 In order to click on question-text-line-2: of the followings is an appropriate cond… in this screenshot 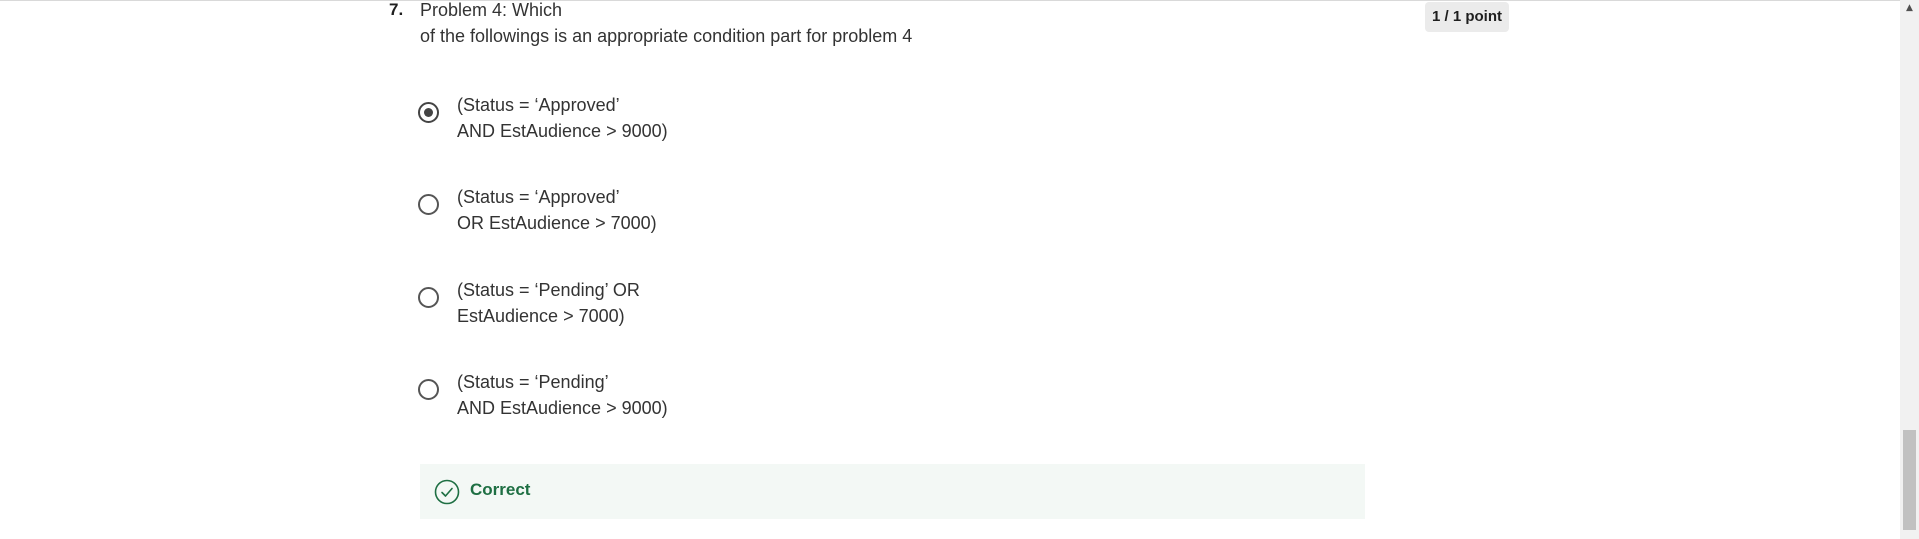, I will do `click(666, 36)`.